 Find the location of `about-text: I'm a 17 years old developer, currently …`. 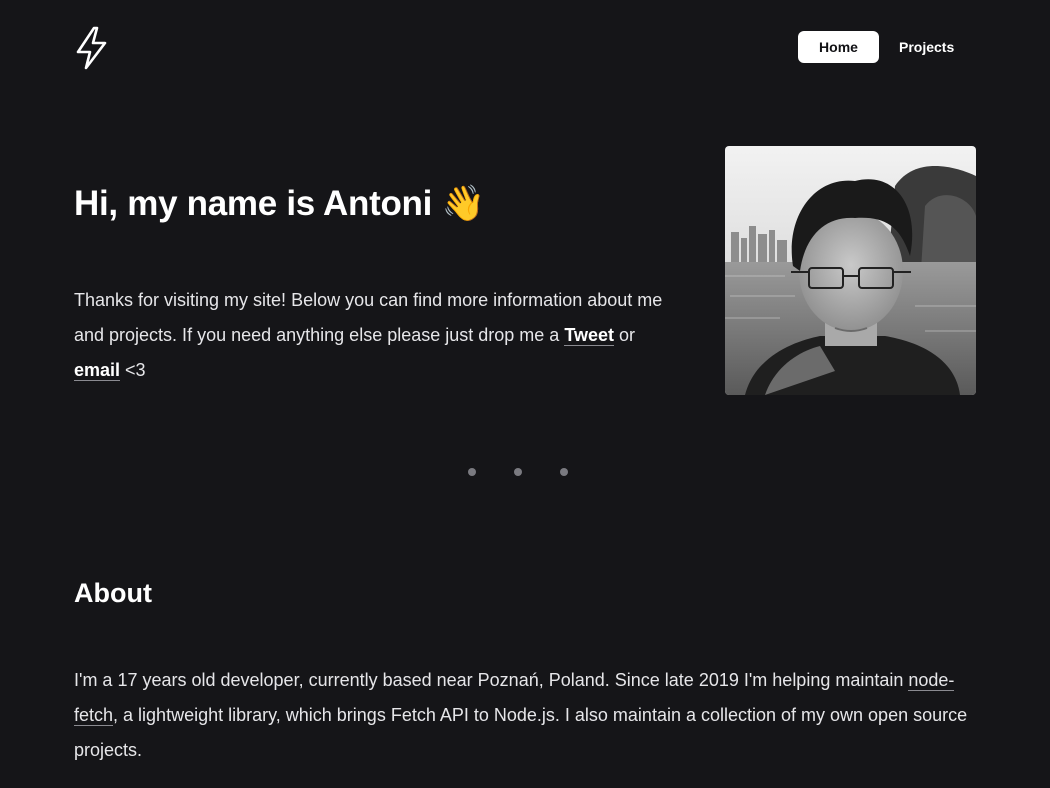

about-text: I'm a 17 years old developer, currently … is located at coordinates (524, 715).